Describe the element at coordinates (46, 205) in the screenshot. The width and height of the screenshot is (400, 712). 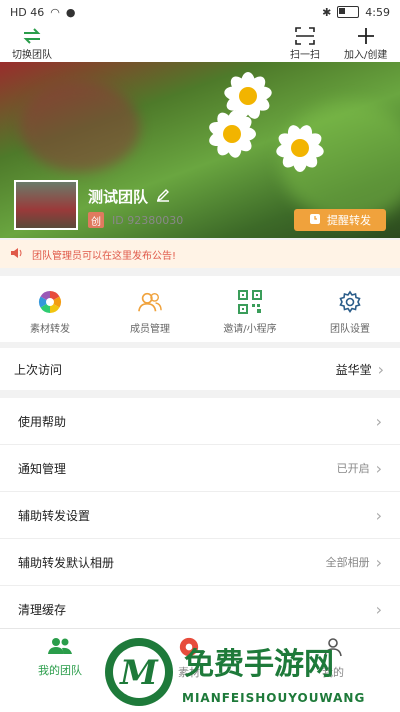
I see `team-avatar` at that location.